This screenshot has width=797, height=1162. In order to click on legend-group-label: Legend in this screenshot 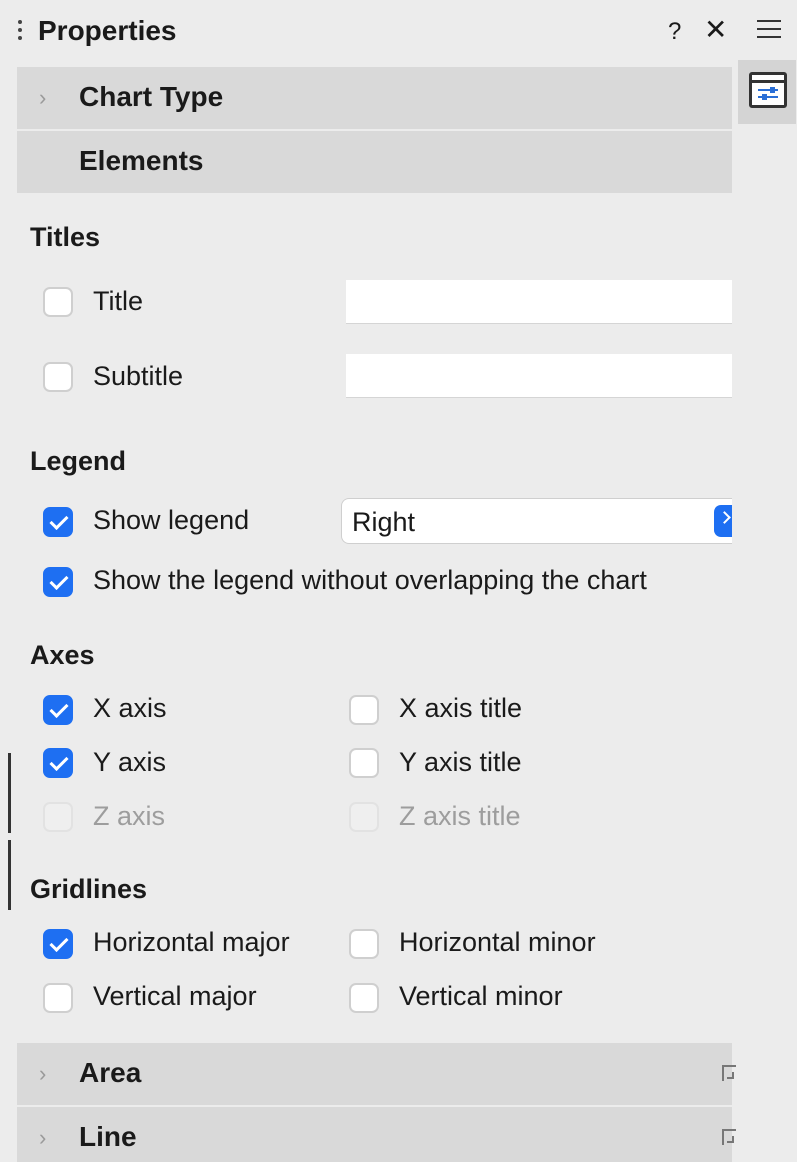, I will do `click(78, 461)`.